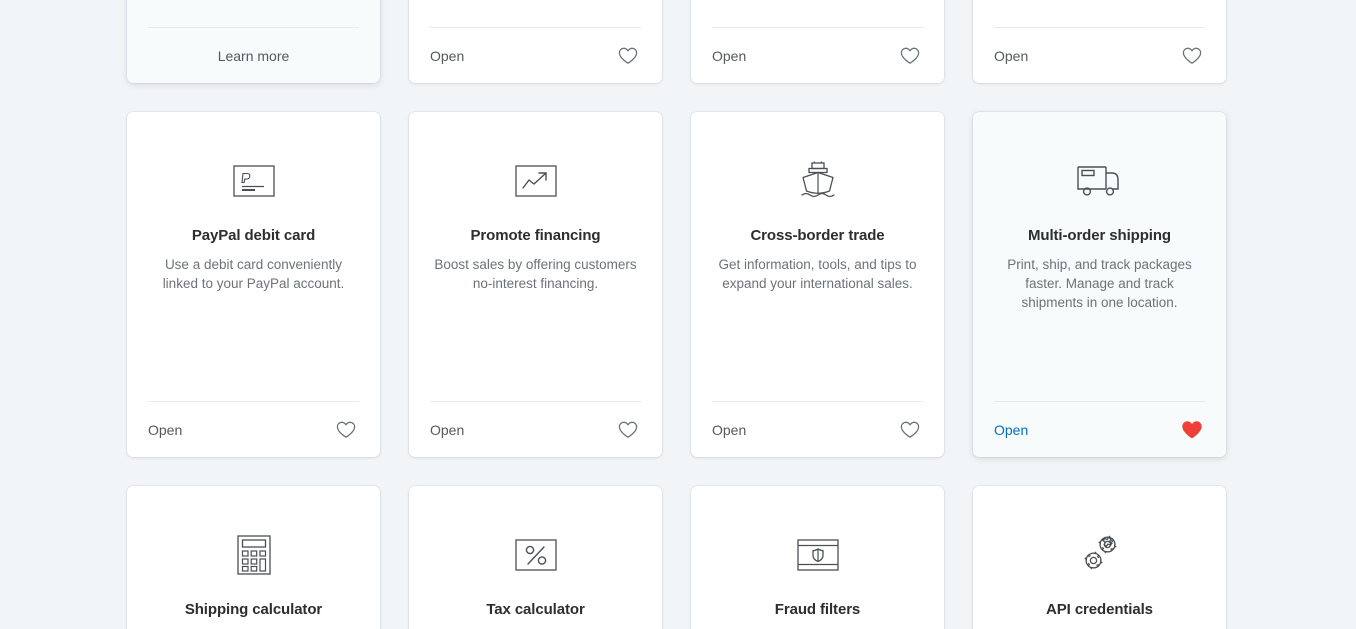  I want to click on trending-up-icon, so click(535, 181).